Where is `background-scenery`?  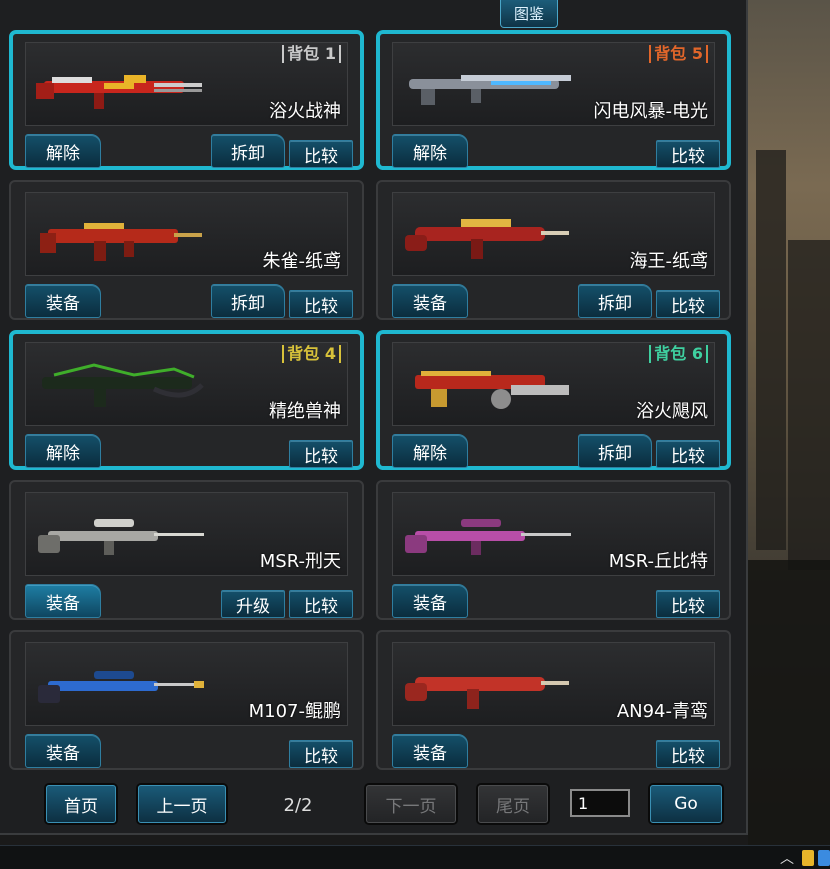
background-scenery is located at coordinates (789, 422).